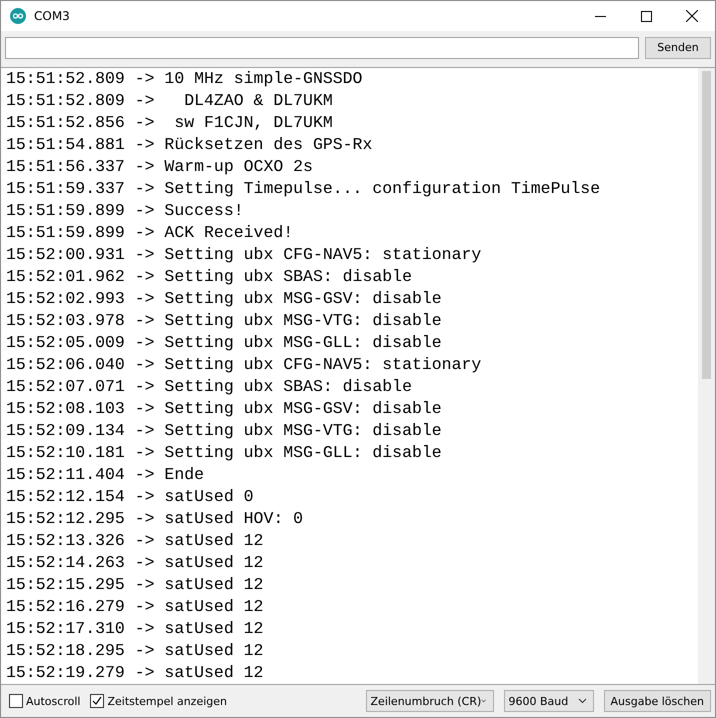 The height and width of the screenshot is (718, 716). What do you see at coordinates (135, 629) in the screenshot?
I see `output-line: 15:52:17.310 -> satUsed 12` at bounding box center [135, 629].